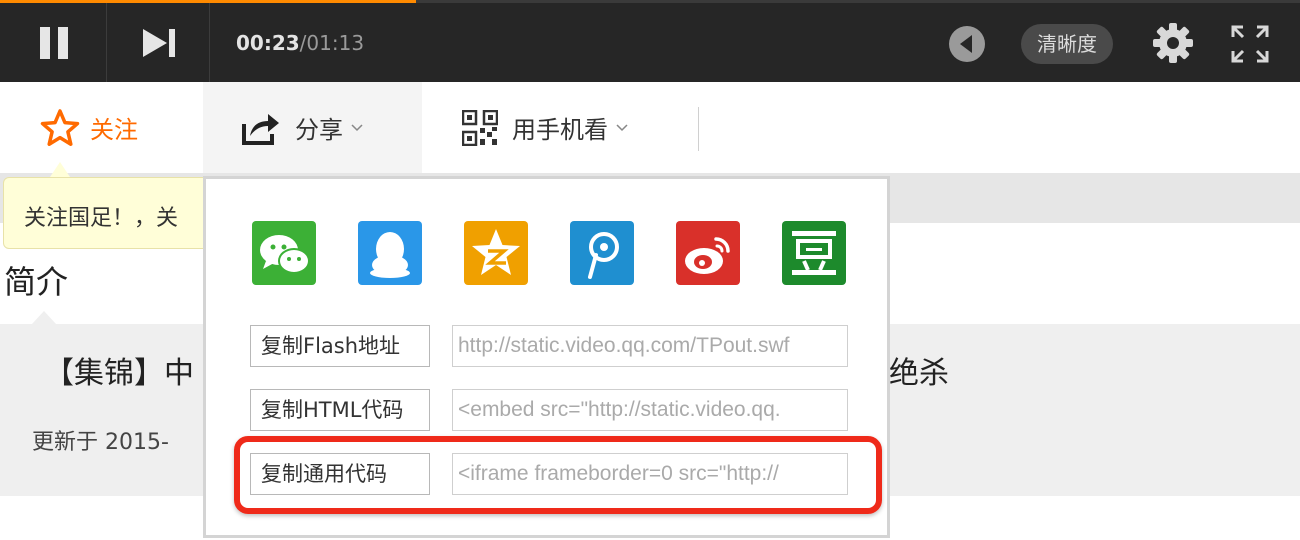  I want to click on tencent-weibo-icon, so click(602, 253).